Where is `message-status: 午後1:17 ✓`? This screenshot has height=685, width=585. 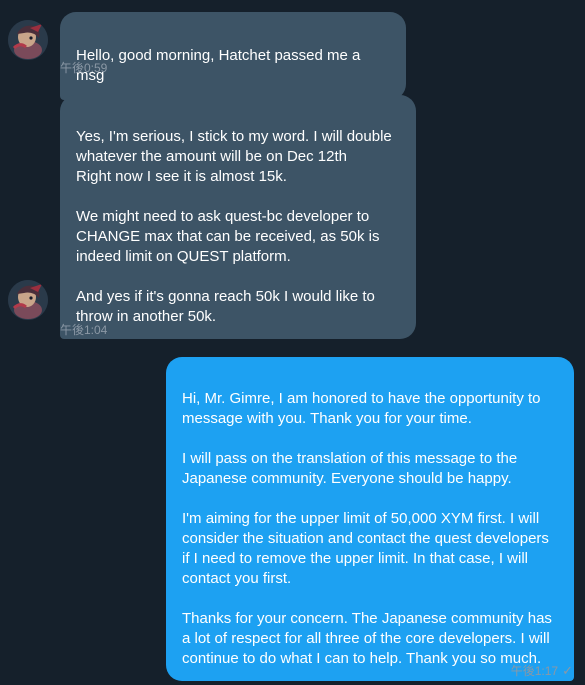
message-status: 午後1:17 ✓ is located at coordinates (542, 671).